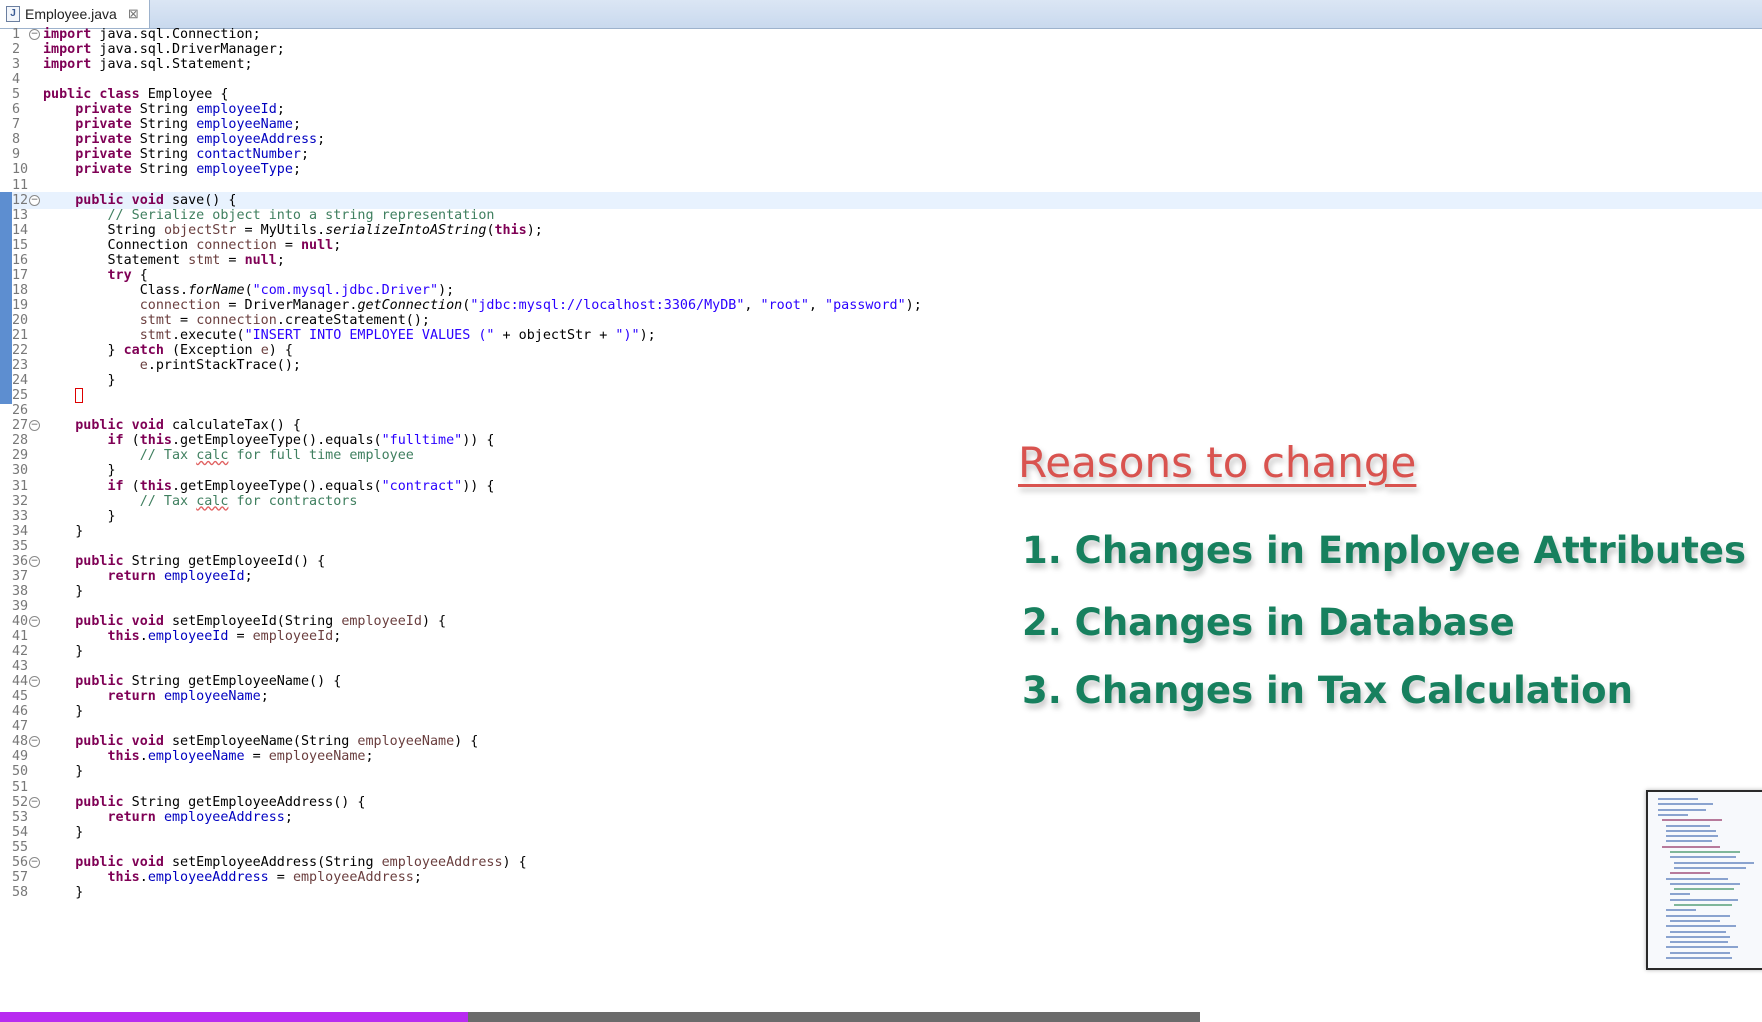 Image resolution: width=1762 pixels, height=1022 pixels. What do you see at coordinates (120, 245) in the screenshot?
I see `code-token: Connection` at bounding box center [120, 245].